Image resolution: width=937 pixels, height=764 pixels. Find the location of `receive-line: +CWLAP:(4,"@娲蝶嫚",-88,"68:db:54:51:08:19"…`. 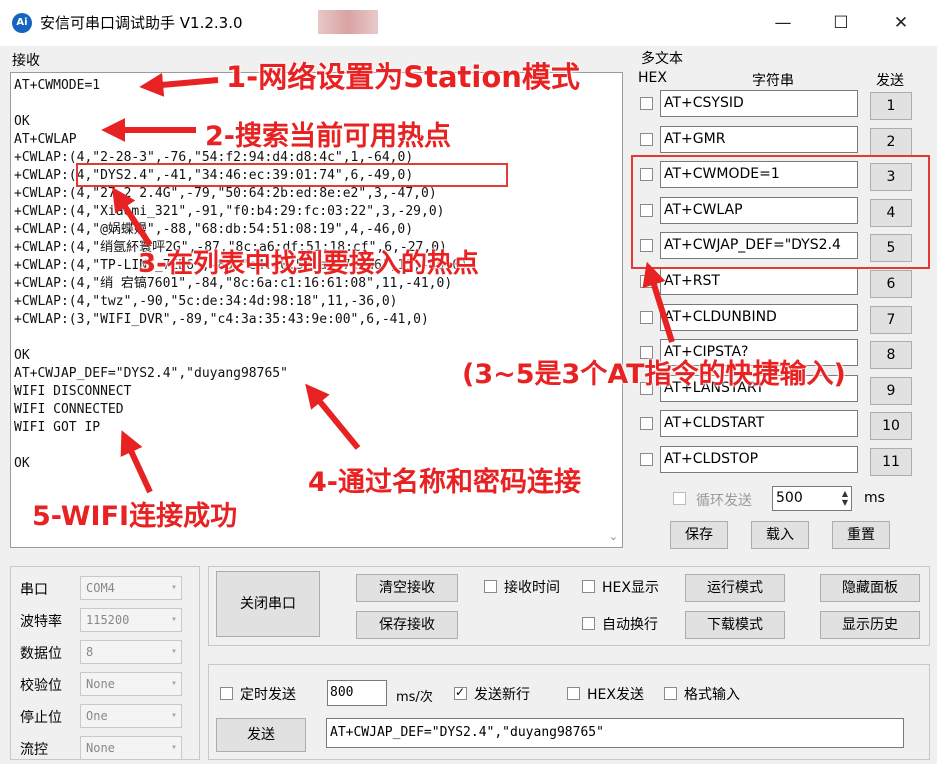

receive-line: +CWLAP:(4,"@娲蝶嫚",-88,"68:db:54:51:08:19"… is located at coordinates (214, 229).